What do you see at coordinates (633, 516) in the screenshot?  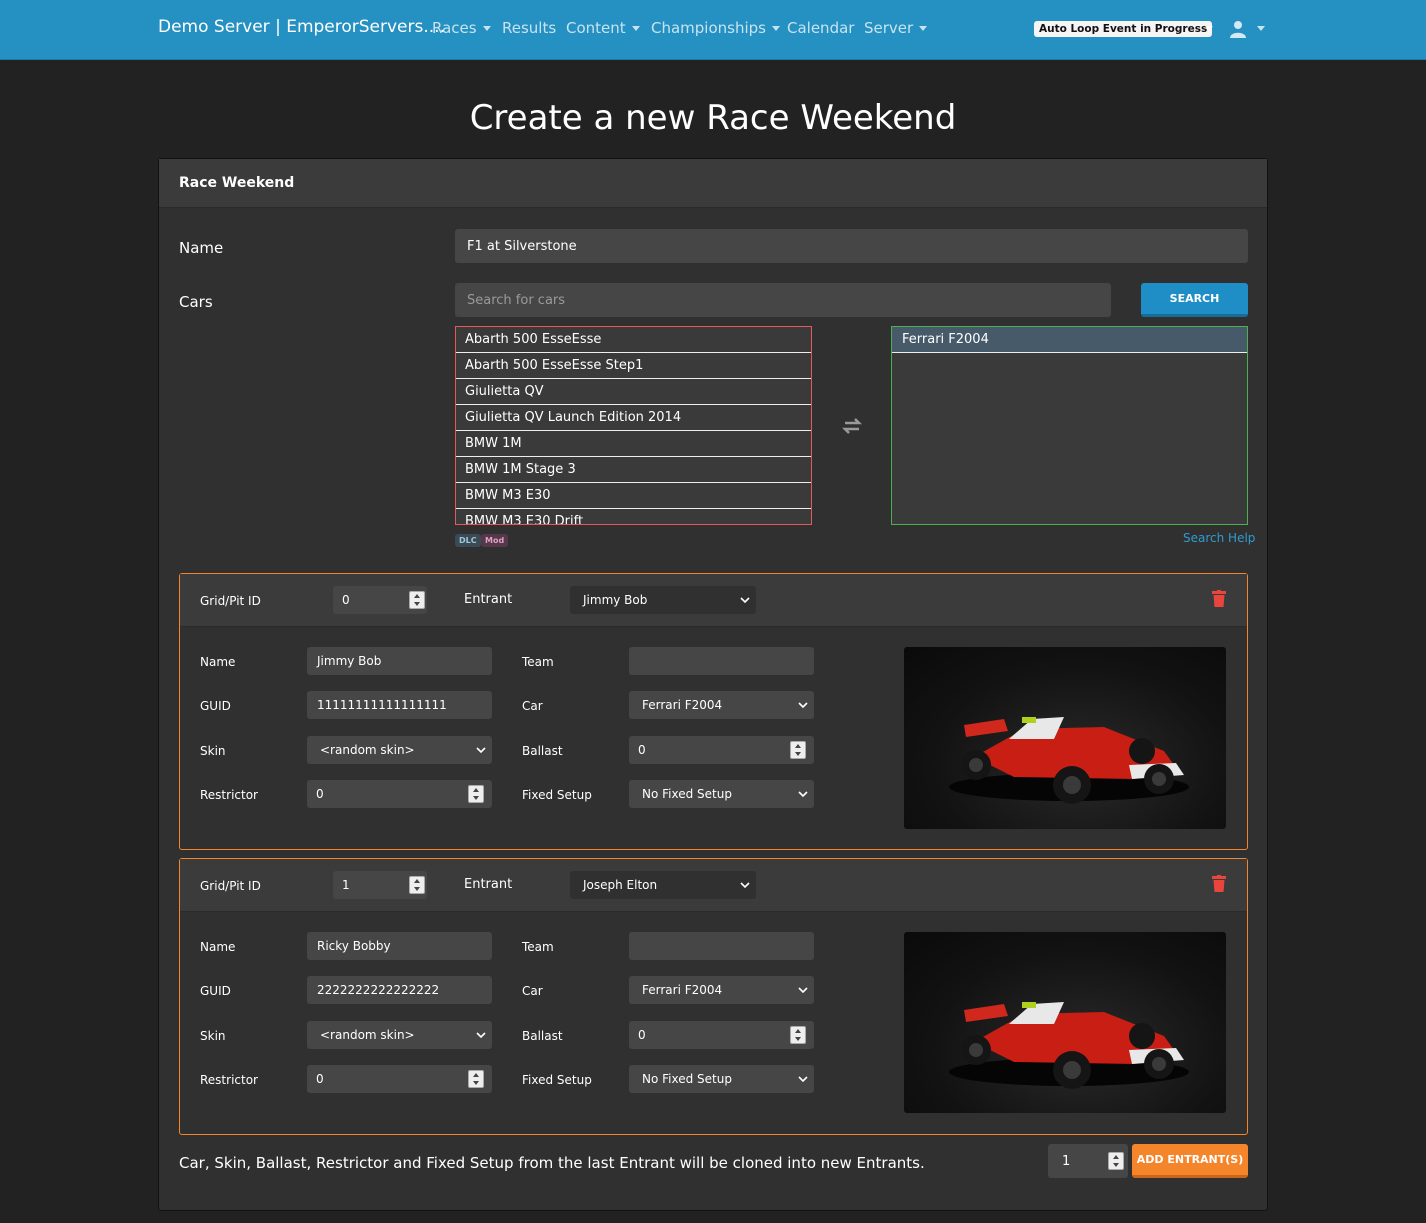 I see `list-item: BMW M3 E30 Drift` at bounding box center [633, 516].